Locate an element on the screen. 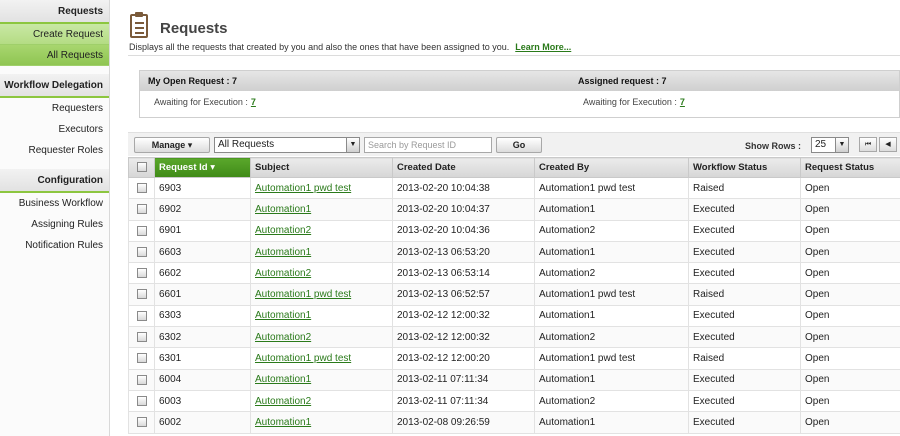 The height and width of the screenshot is (436, 900). cell-request-id: 6003 is located at coordinates (202, 401).